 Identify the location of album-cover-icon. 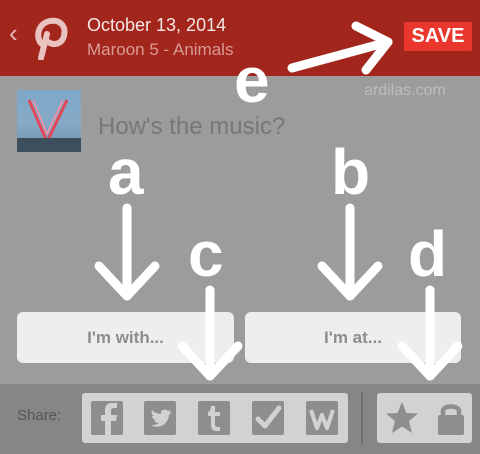
(49, 125).